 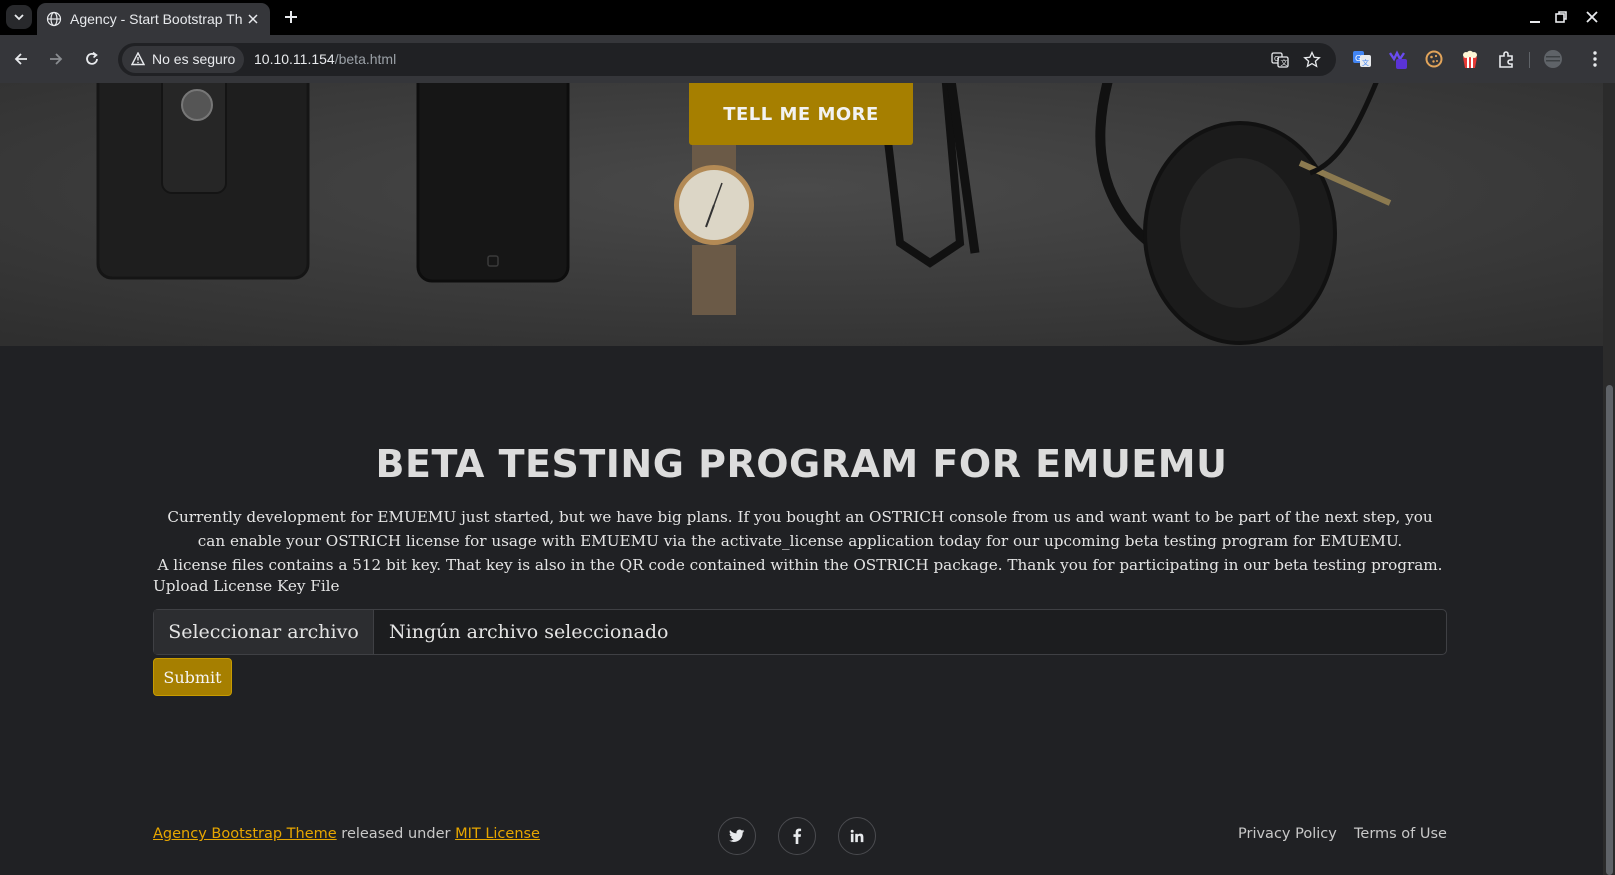 What do you see at coordinates (807, 17) in the screenshot?
I see `browser-tab-bar: Agency - Start Bootstrap Theme` at bounding box center [807, 17].